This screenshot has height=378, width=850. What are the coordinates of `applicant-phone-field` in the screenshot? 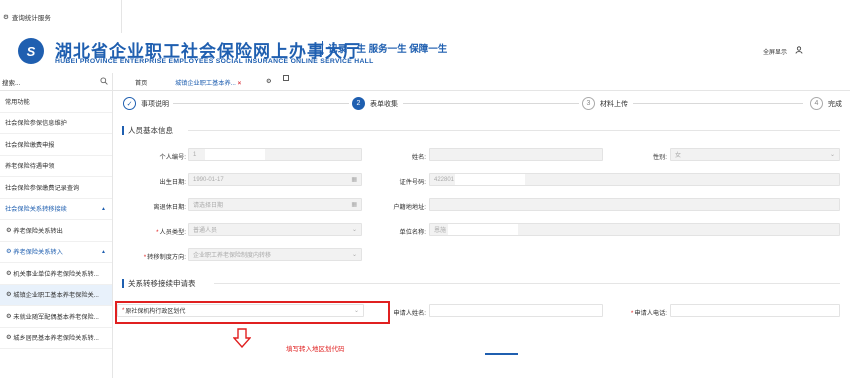 It's located at (755, 310).